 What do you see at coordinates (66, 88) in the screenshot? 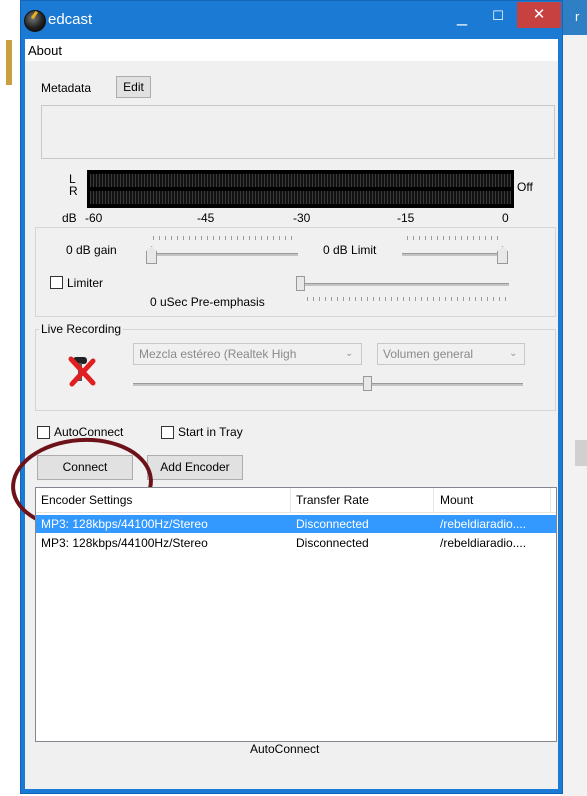
I see `metadata-label: Metadata` at bounding box center [66, 88].